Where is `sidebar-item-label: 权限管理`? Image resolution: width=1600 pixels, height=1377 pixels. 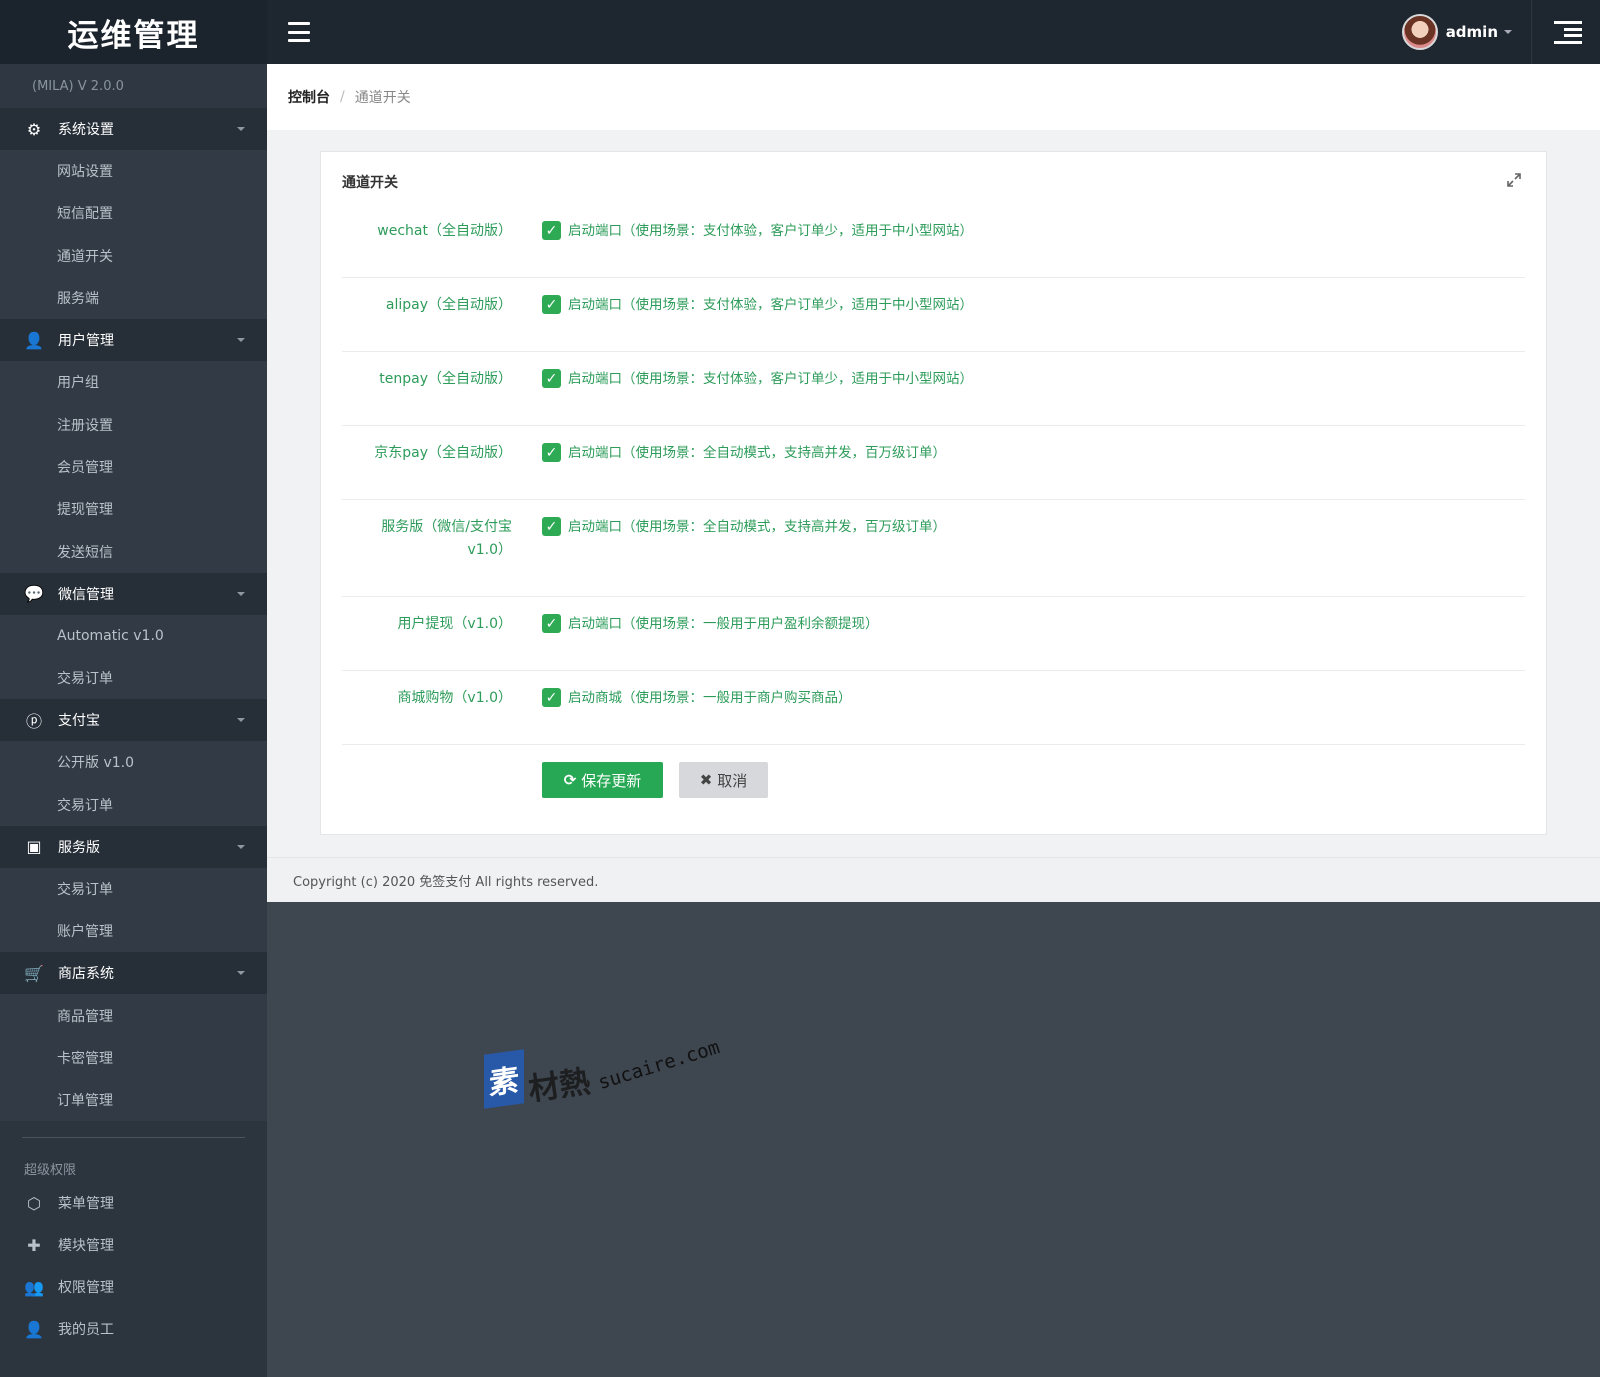 sidebar-item-label: 权限管理 is located at coordinates (86, 1288).